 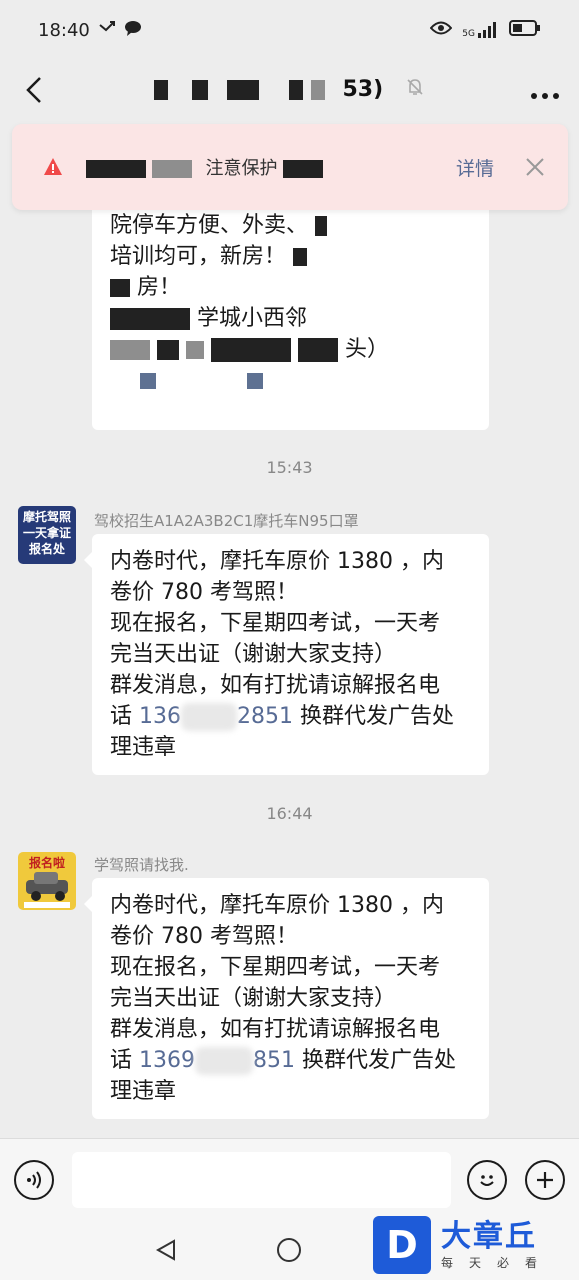 I want to click on message-timestamp: 16:44, so click(x=289, y=813).